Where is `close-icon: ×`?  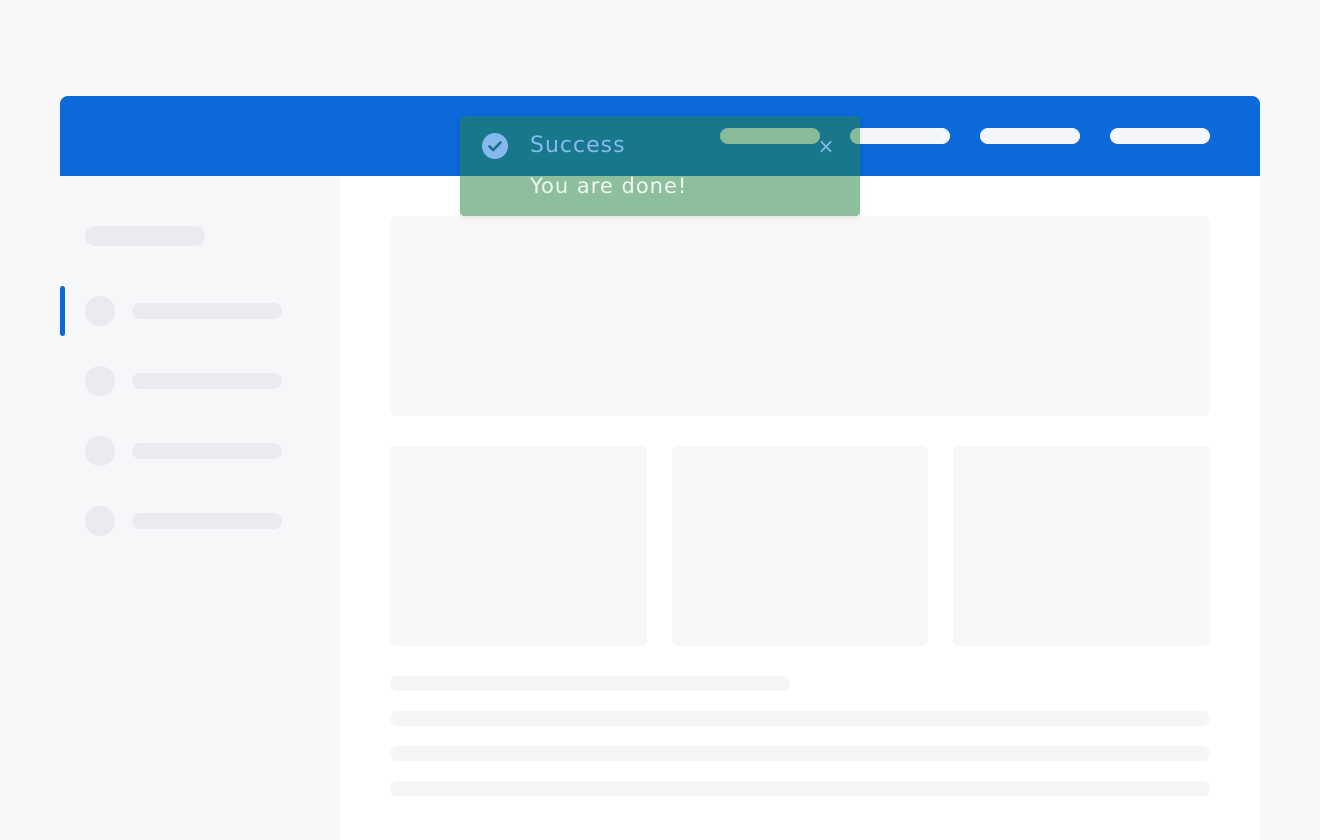 close-icon: × is located at coordinates (826, 146).